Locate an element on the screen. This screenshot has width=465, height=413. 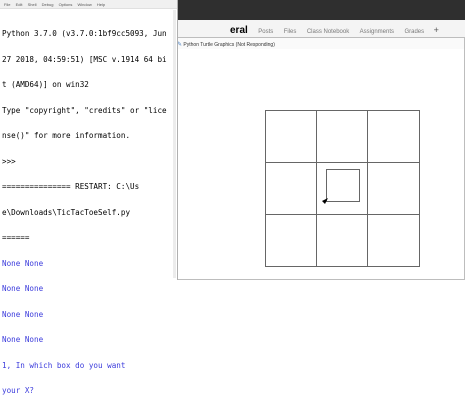
tab-files: Files is located at coordinates (290, 29).